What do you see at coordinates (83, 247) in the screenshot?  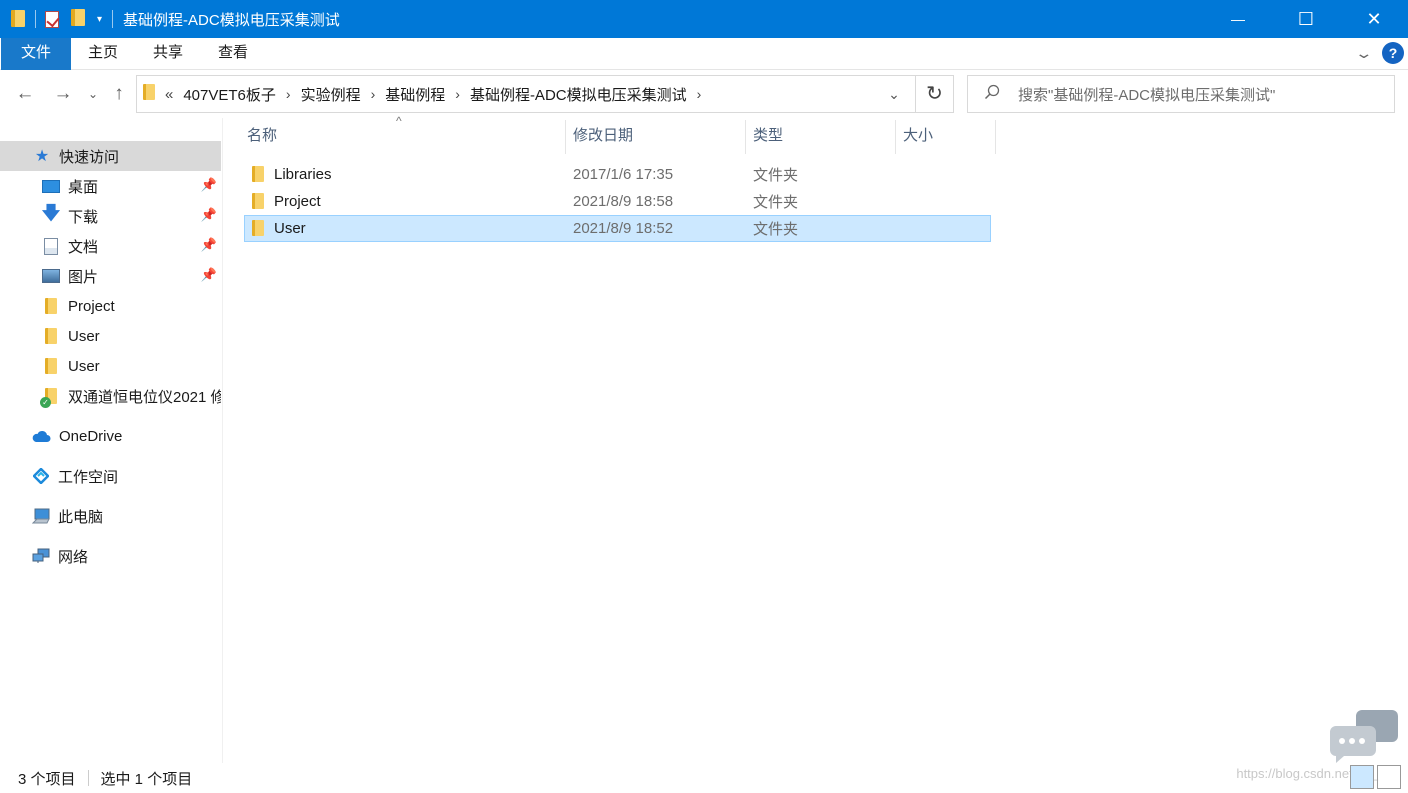 I see `sidebar-item-label: 文档` at bounding box center [83, 247].